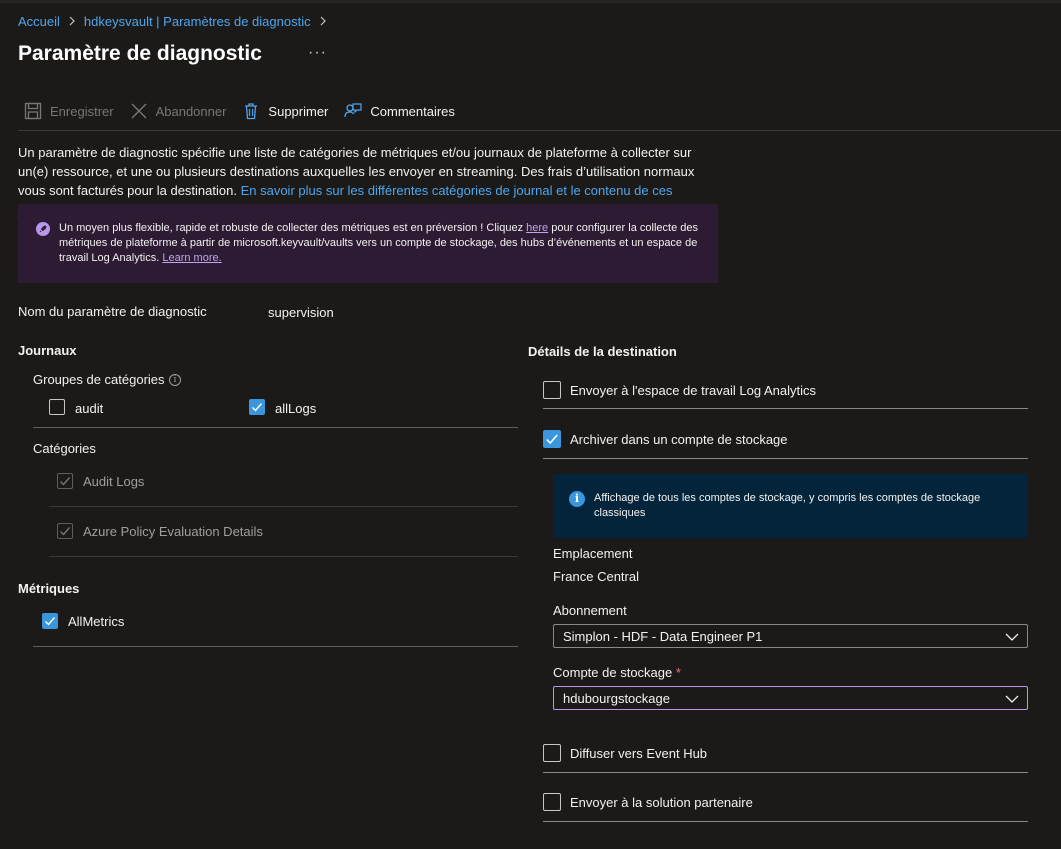 The image size is (1061, 849). What do you see at coordinates (82, 111) in the screenshot?
I see `save-label: Enregistrer` at bounding box center [82, 111].